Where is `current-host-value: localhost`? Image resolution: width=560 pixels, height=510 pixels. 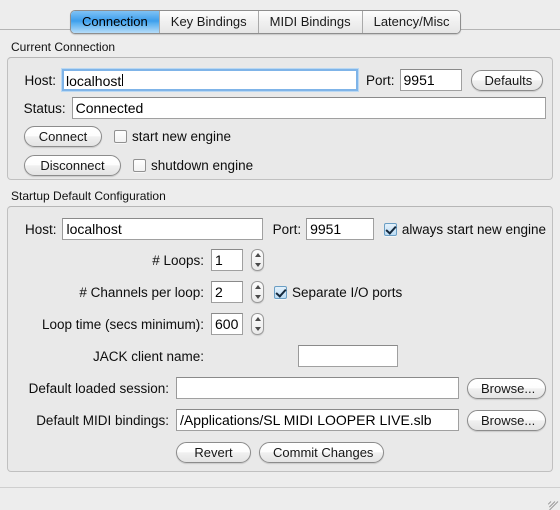
current-host-value: localhost is located at coordinates (94, 81).